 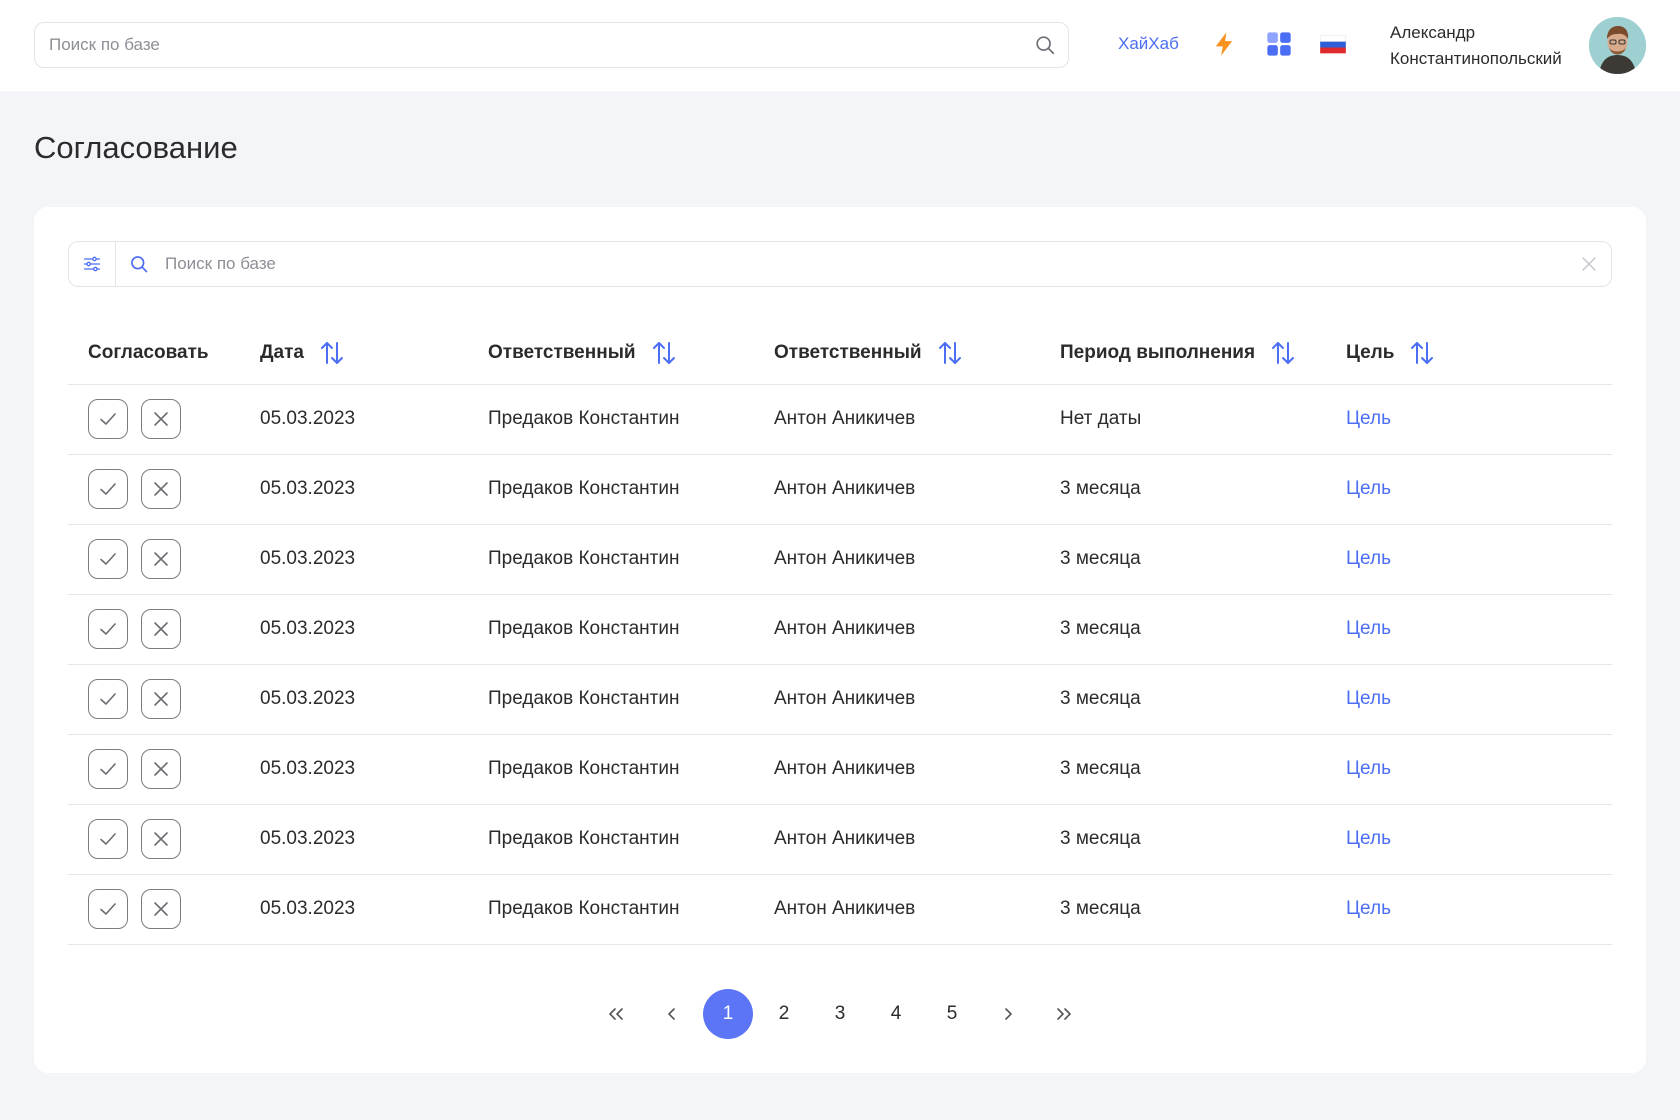 I want to click on column-header-responsible-2: Ответственный, so click(x=897, y=353).